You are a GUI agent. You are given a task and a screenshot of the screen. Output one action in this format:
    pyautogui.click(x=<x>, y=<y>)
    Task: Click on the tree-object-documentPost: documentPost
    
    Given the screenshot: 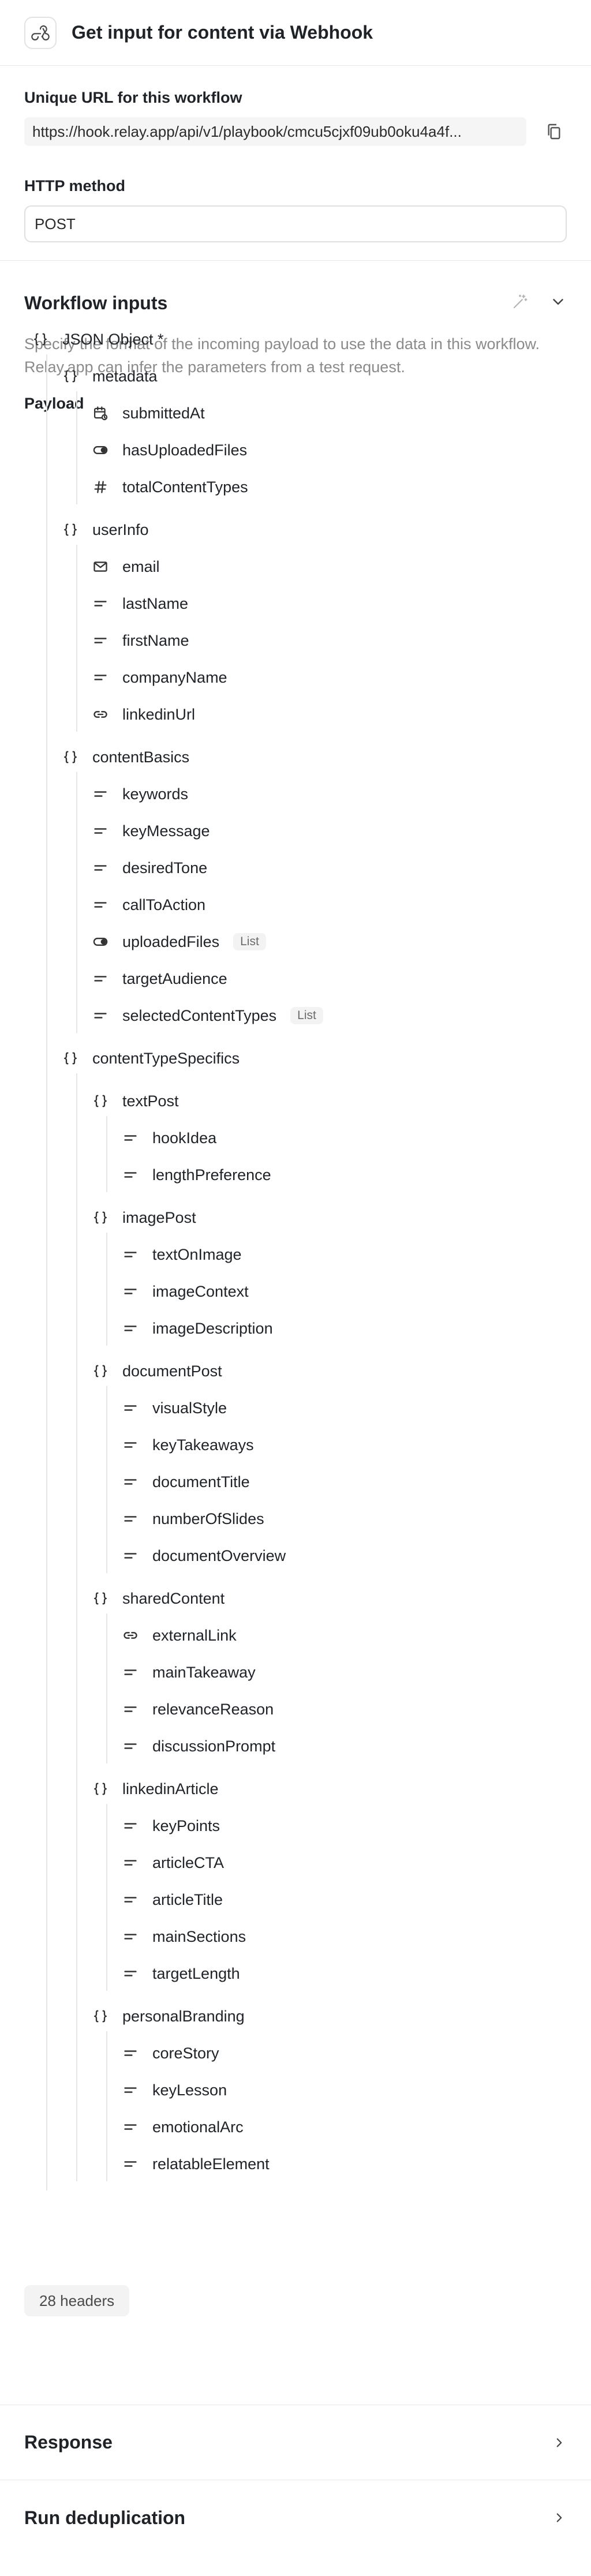 What is the action you would take?
    pyautogui.click(x=157, y=1371)
    